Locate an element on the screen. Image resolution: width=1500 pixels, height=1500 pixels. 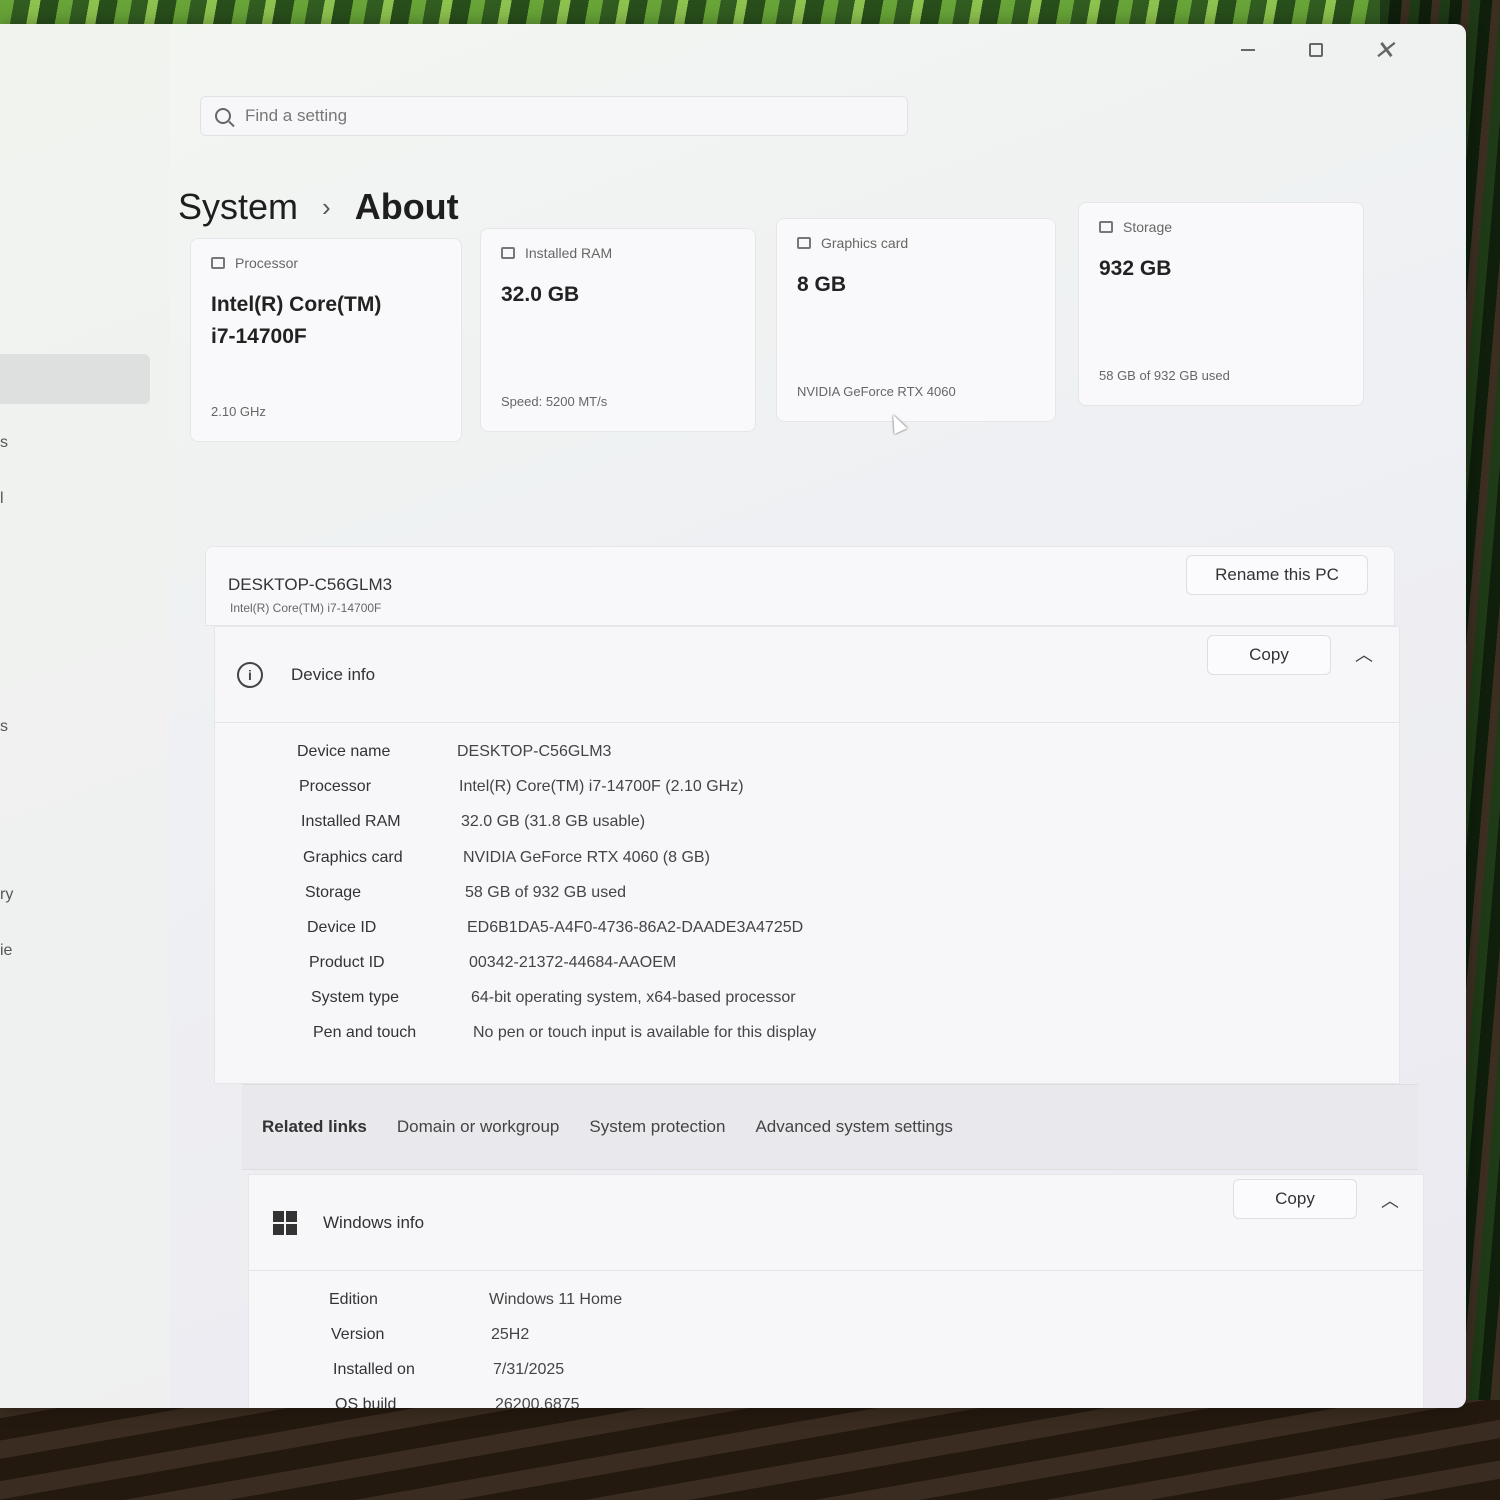
pc-name: DESKTOP-C56GLM3 is located at coordinates (310, 584).